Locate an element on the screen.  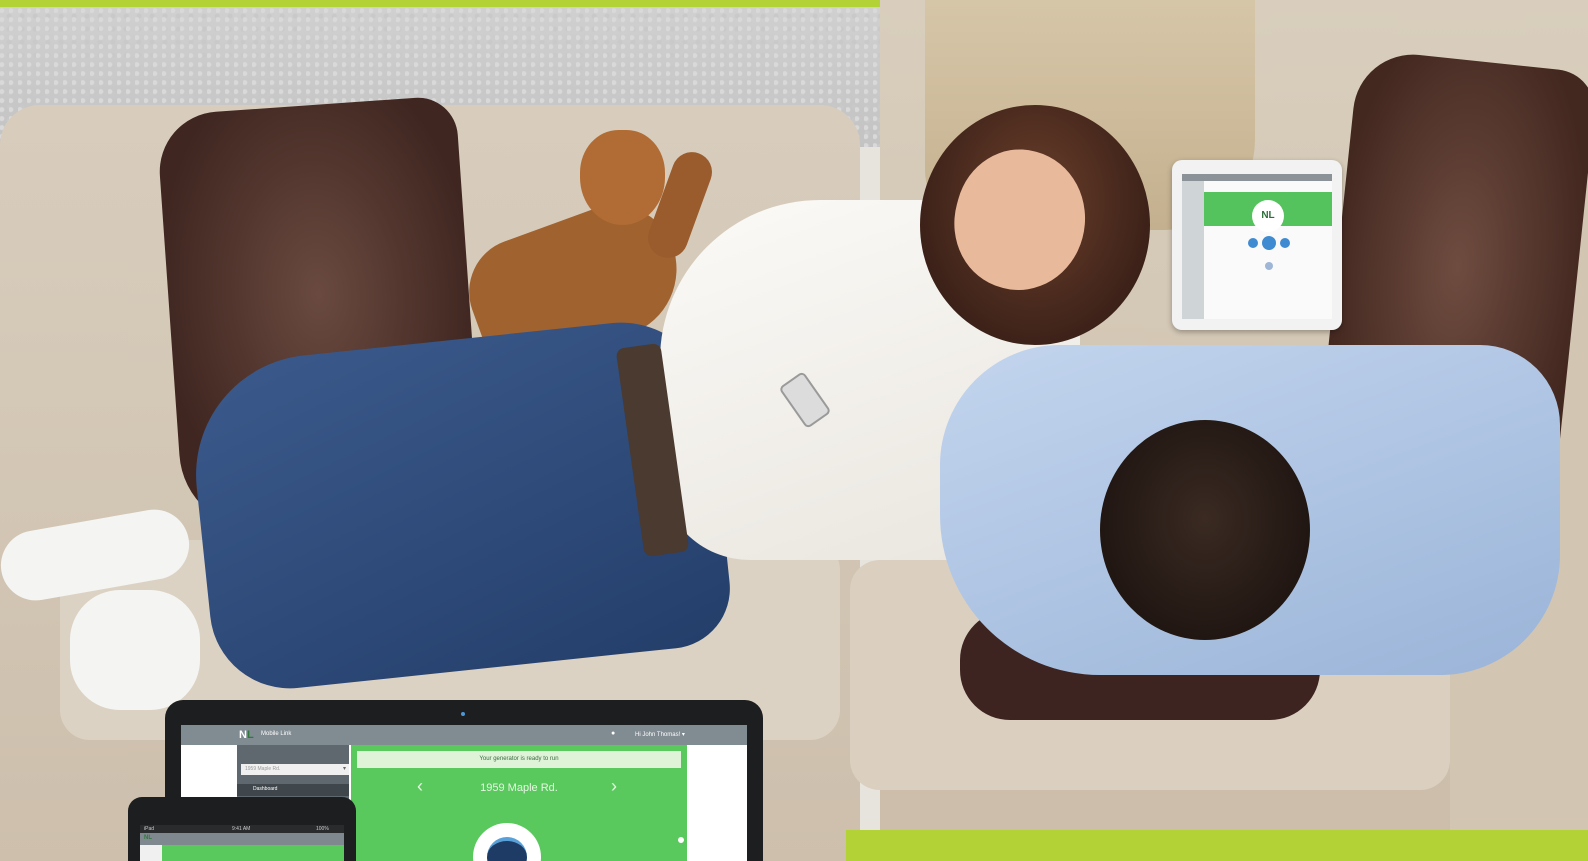
status-banner: Your generator is ready to run is located at coordinates (519, 759).